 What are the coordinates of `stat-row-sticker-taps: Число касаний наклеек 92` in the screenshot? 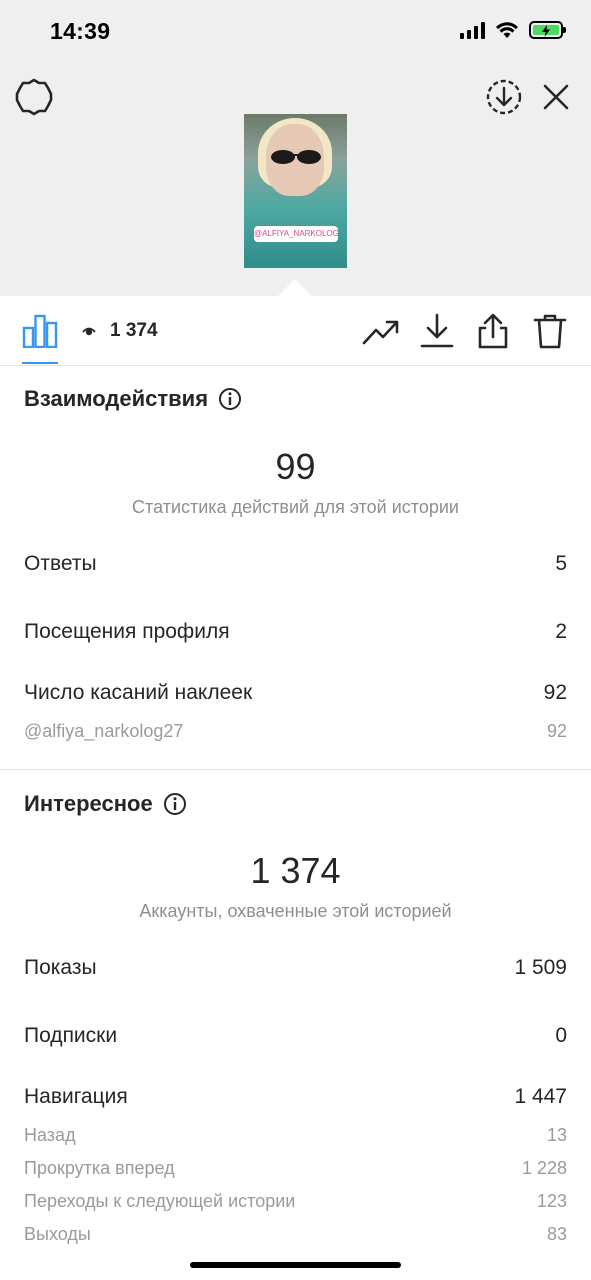 It's located at (295, 692).